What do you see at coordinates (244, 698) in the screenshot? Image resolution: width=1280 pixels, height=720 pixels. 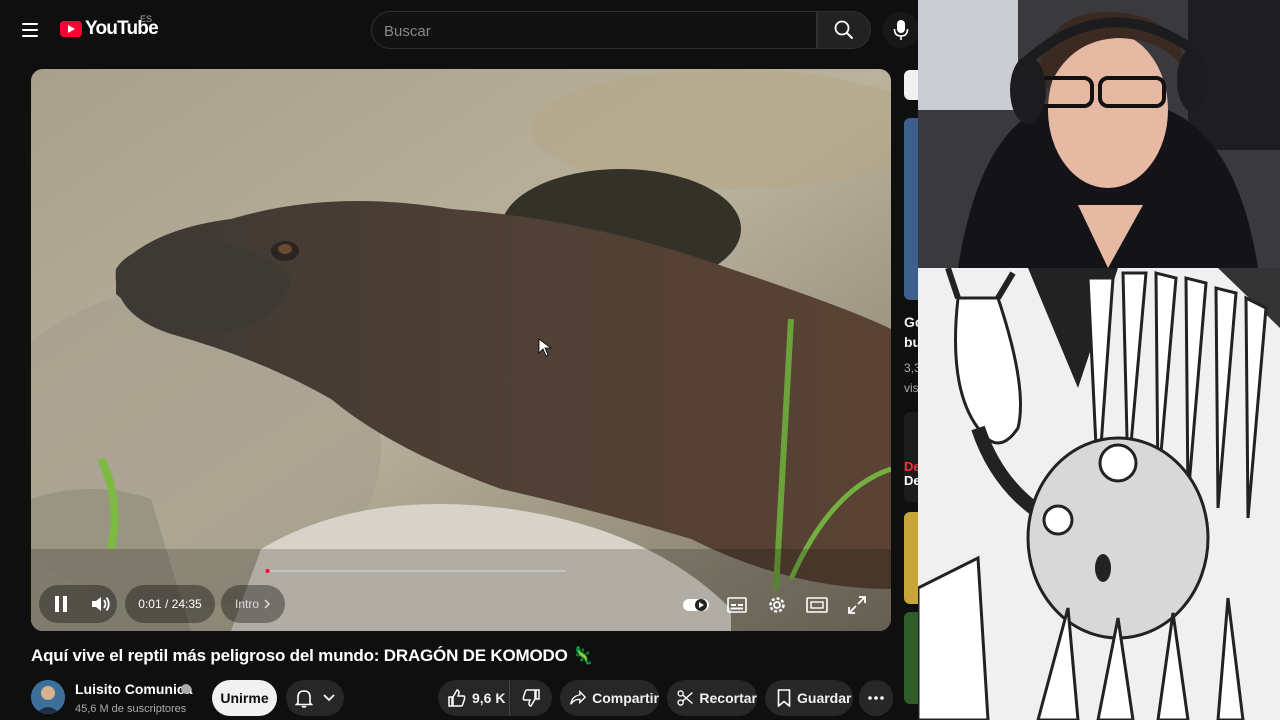 I see `join-button: Unirme` at bounding box center [244, 698].